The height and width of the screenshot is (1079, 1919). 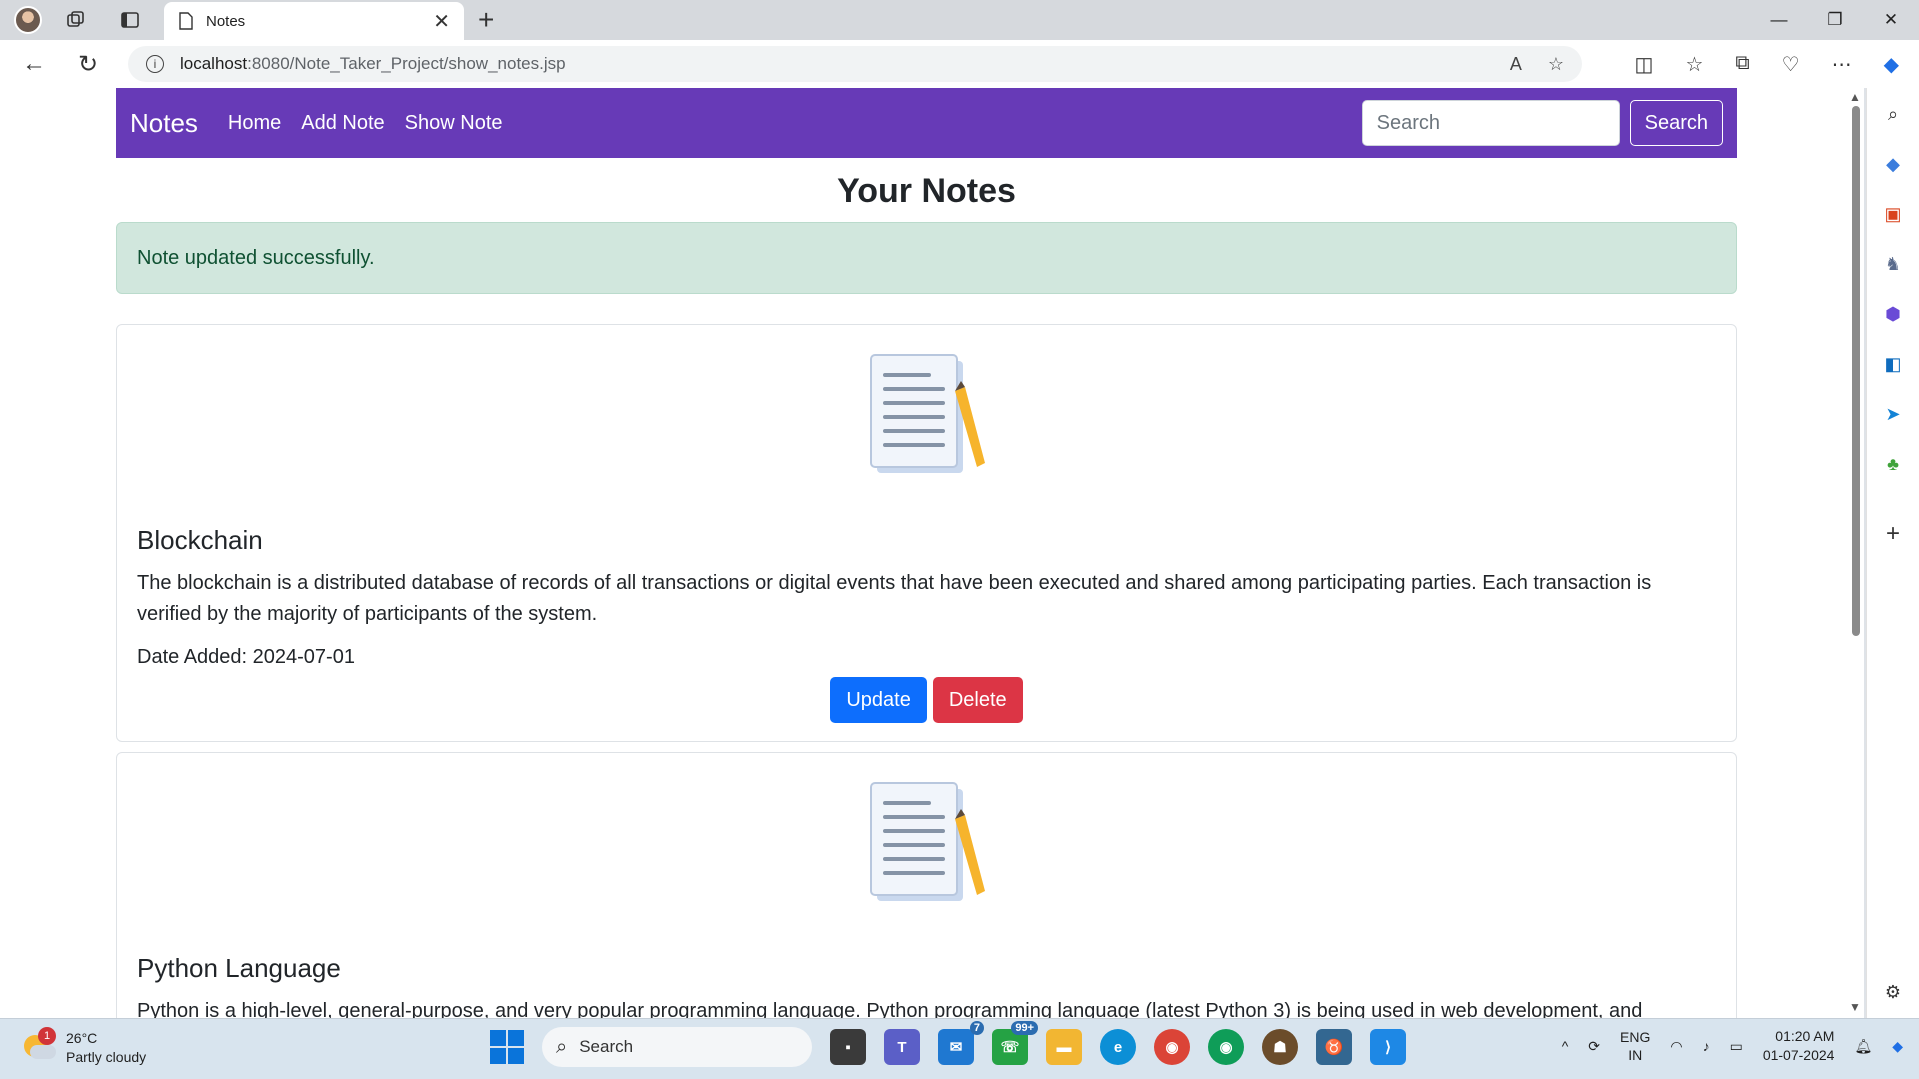 I want to click on navbar-brand: Notes, so click(x=164, y=123).